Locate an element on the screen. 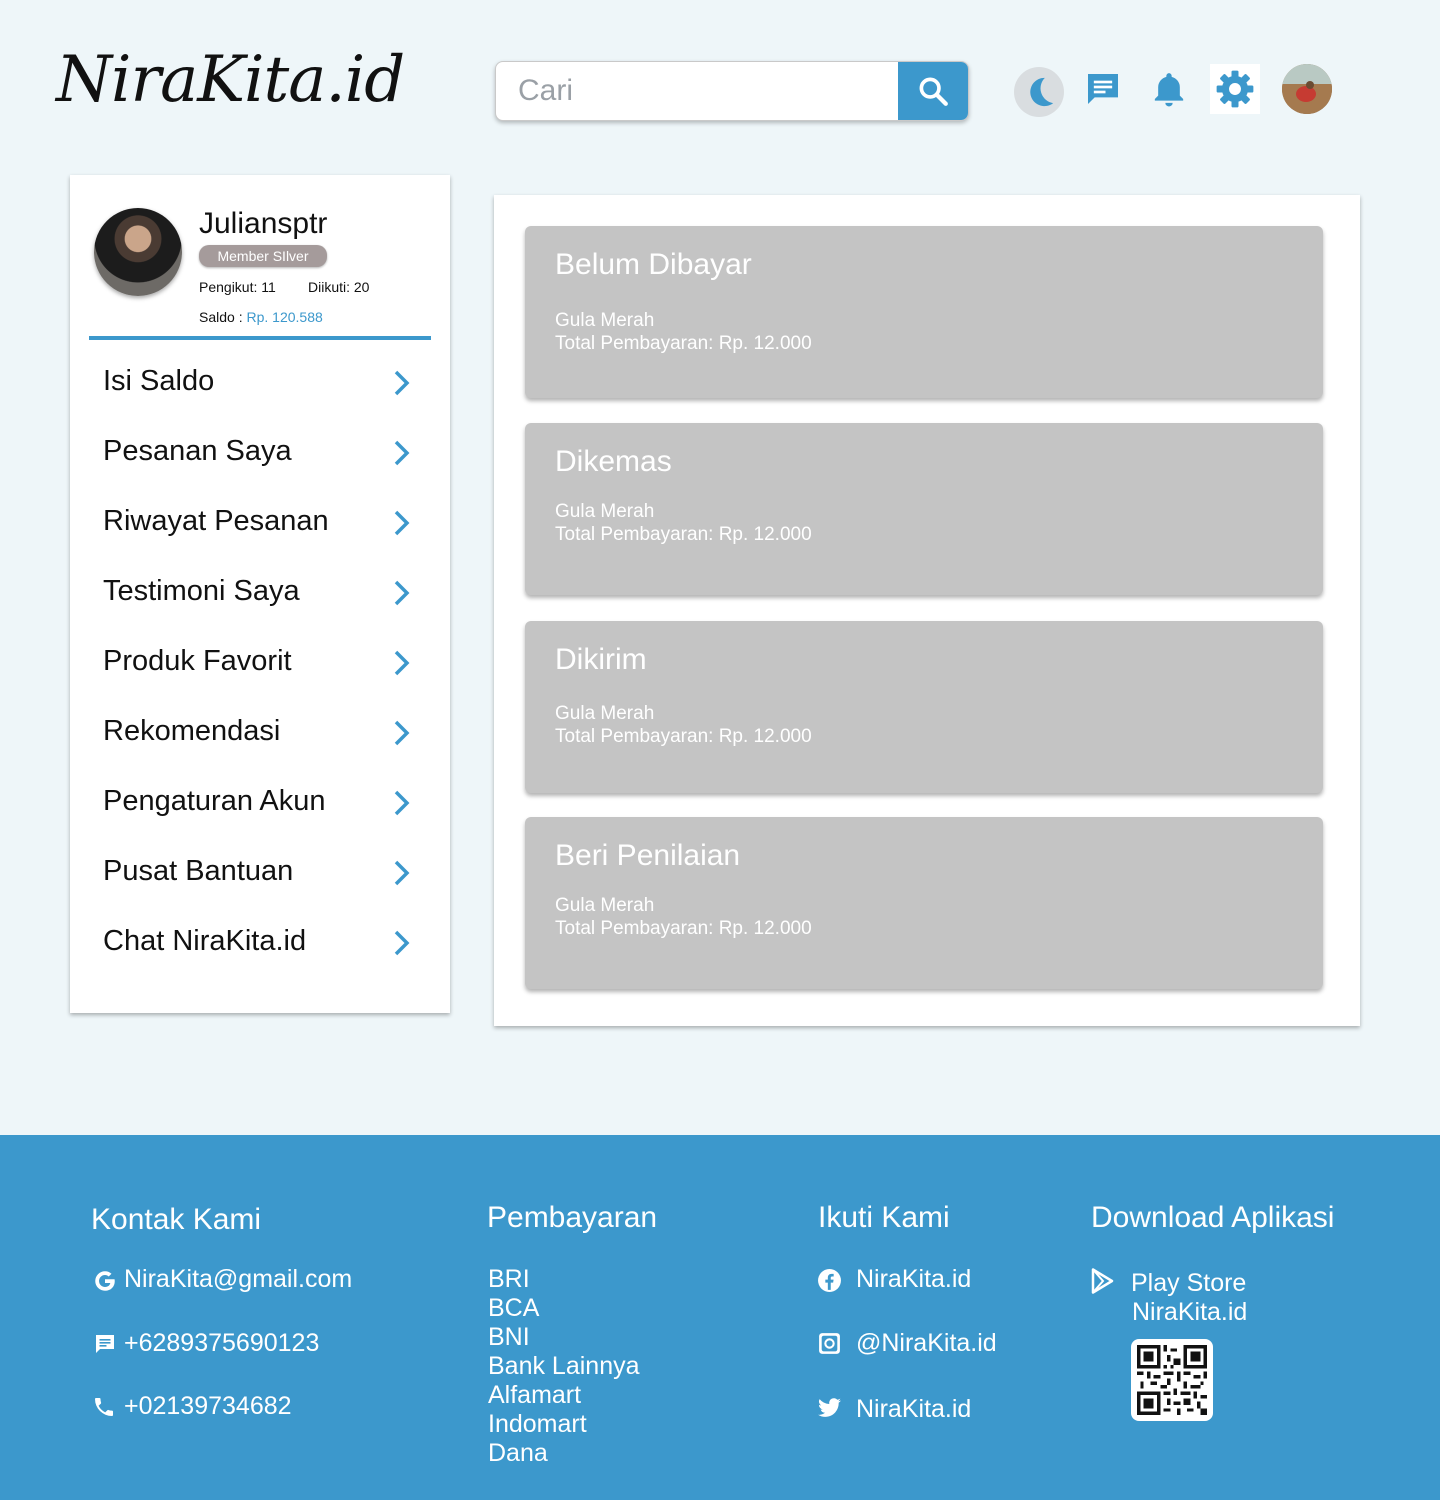 The width and height of the screenshot is (1440, 1500). sms-icon is located at coordinates (105, 1344).